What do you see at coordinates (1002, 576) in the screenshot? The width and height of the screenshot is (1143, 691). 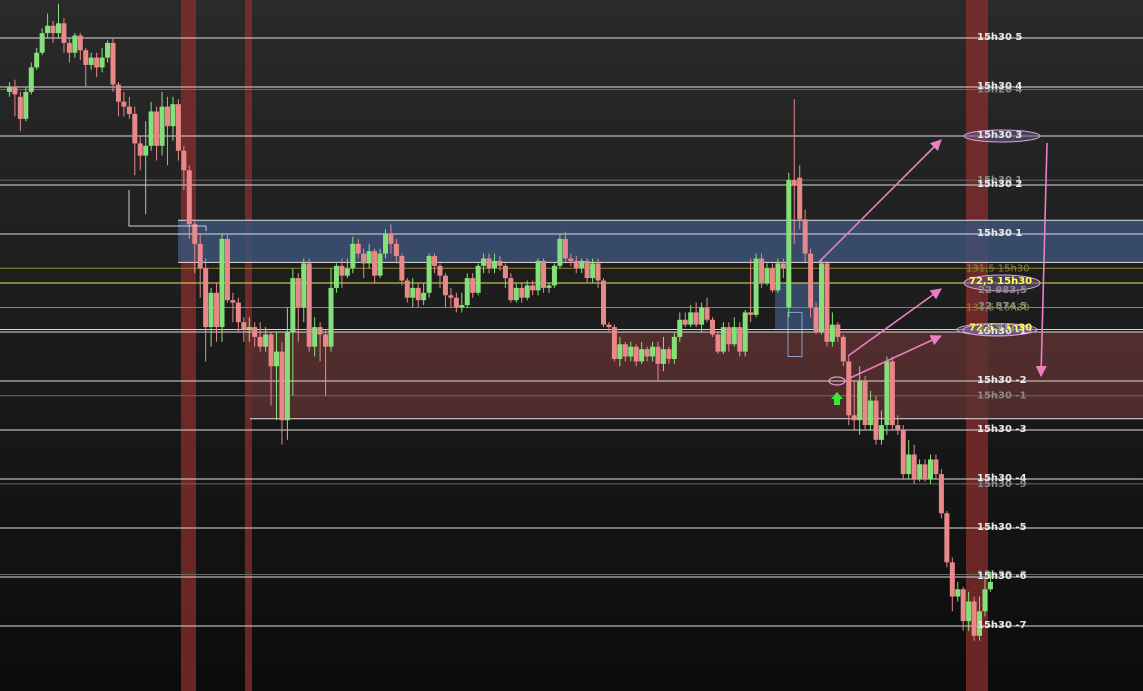 I see `level-label: 15h30 -6` at bounding box center [1002, 576].